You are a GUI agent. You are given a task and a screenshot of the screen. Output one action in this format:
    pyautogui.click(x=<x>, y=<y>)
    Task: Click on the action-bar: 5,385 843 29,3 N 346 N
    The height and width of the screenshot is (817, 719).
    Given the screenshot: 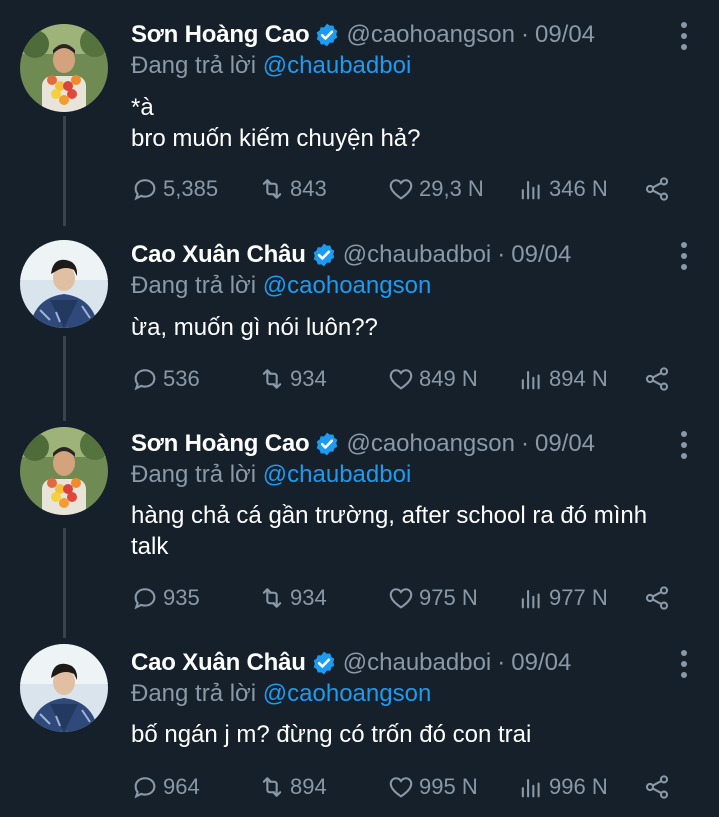 What is the action you would take?
    pyautogui.click(x=411, y=189)
    